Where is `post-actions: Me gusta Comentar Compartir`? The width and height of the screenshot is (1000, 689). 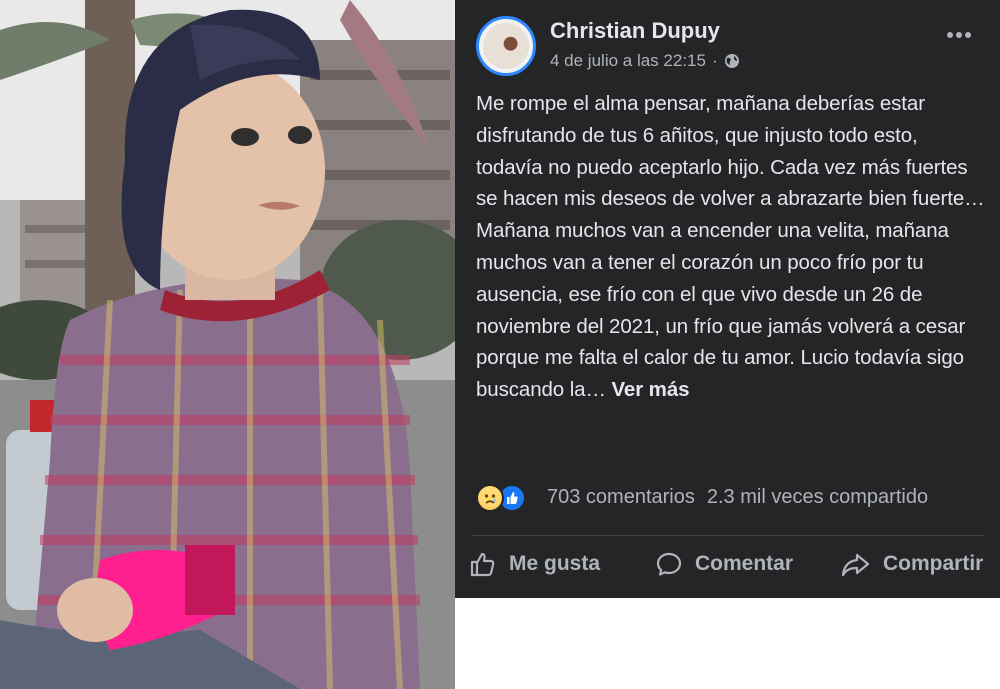
post-actions: Me gusta Comentar Compartir is located at coordinates (727, 566).